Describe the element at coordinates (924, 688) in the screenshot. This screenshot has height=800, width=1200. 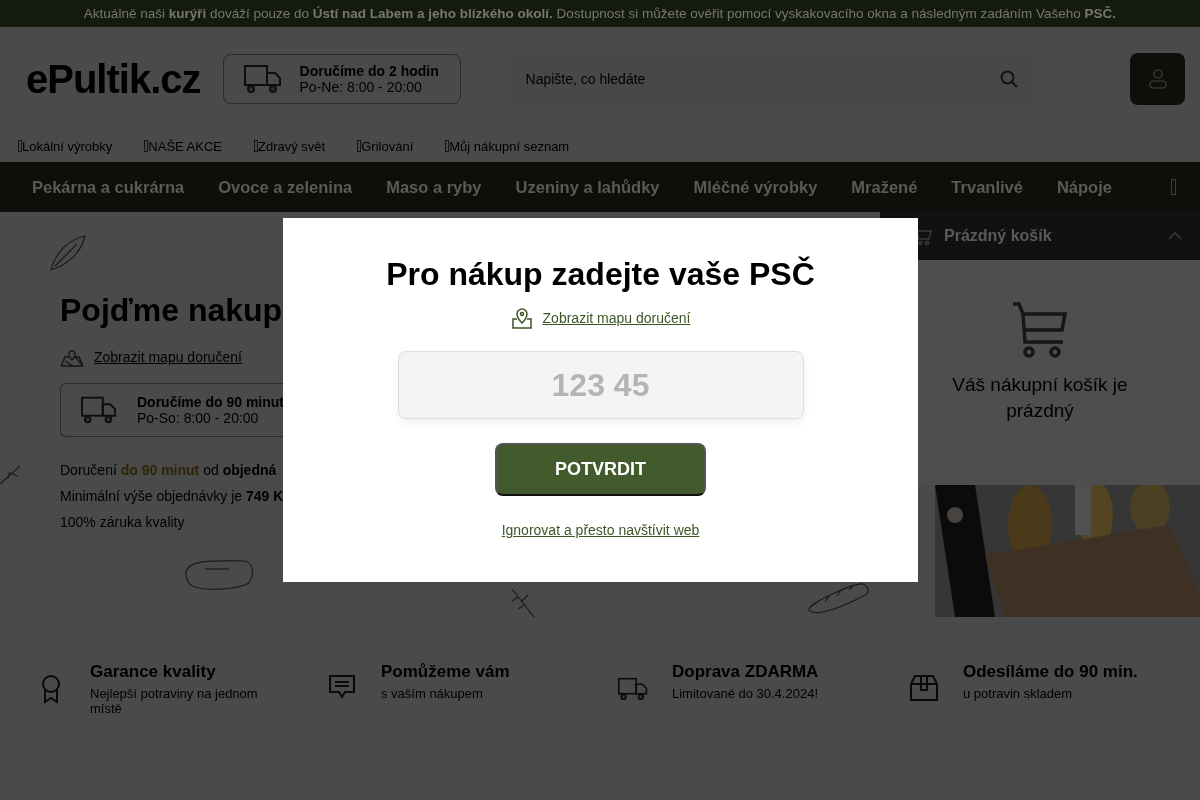
I see `box-icon` at that location.